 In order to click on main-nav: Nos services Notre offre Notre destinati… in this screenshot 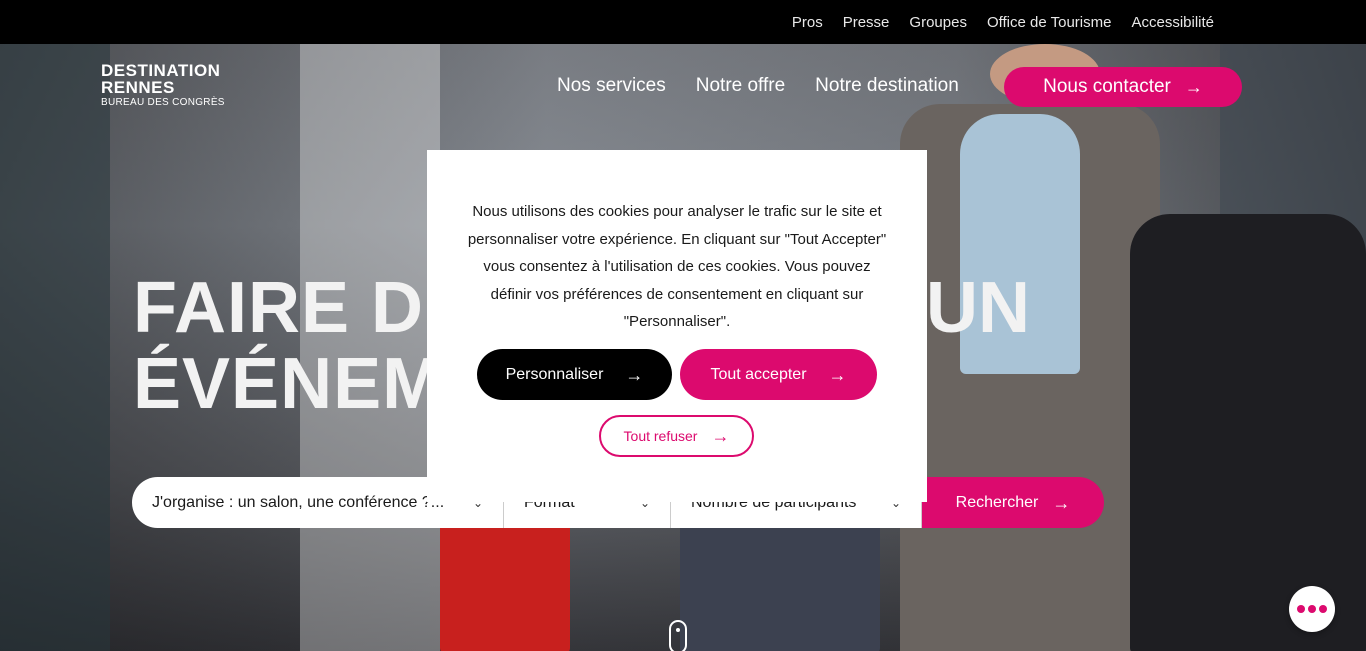, I will do `click(758, 86)`.